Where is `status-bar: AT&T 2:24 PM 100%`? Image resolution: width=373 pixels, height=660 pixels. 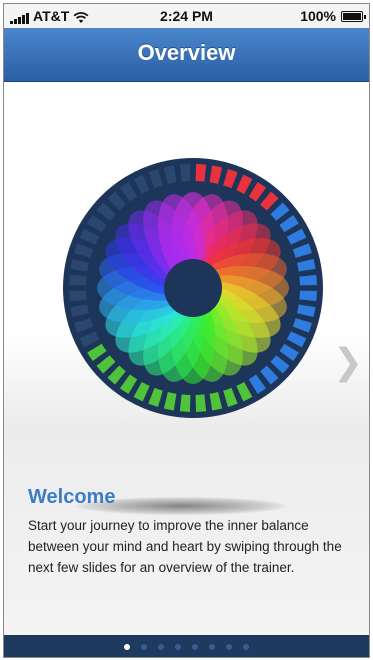
status-bar: AT&T 2:24 PM 100% is located at coordinates (186, 16).